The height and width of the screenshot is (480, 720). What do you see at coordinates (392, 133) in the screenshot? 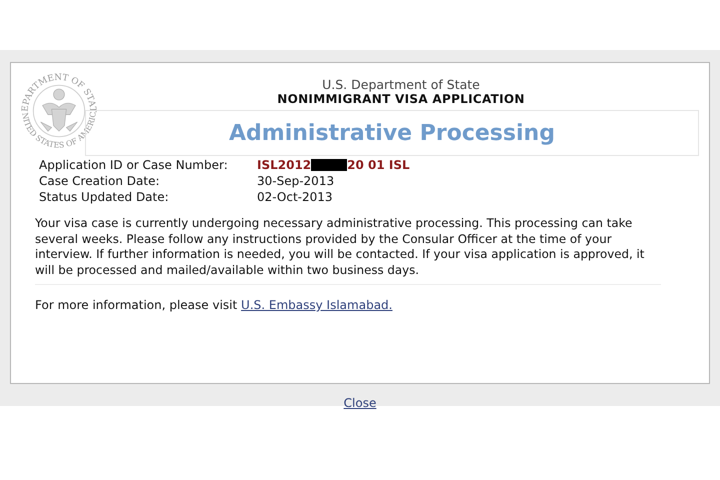
I see `page-title: Administrative Processing` at bounding box center [392, 133].